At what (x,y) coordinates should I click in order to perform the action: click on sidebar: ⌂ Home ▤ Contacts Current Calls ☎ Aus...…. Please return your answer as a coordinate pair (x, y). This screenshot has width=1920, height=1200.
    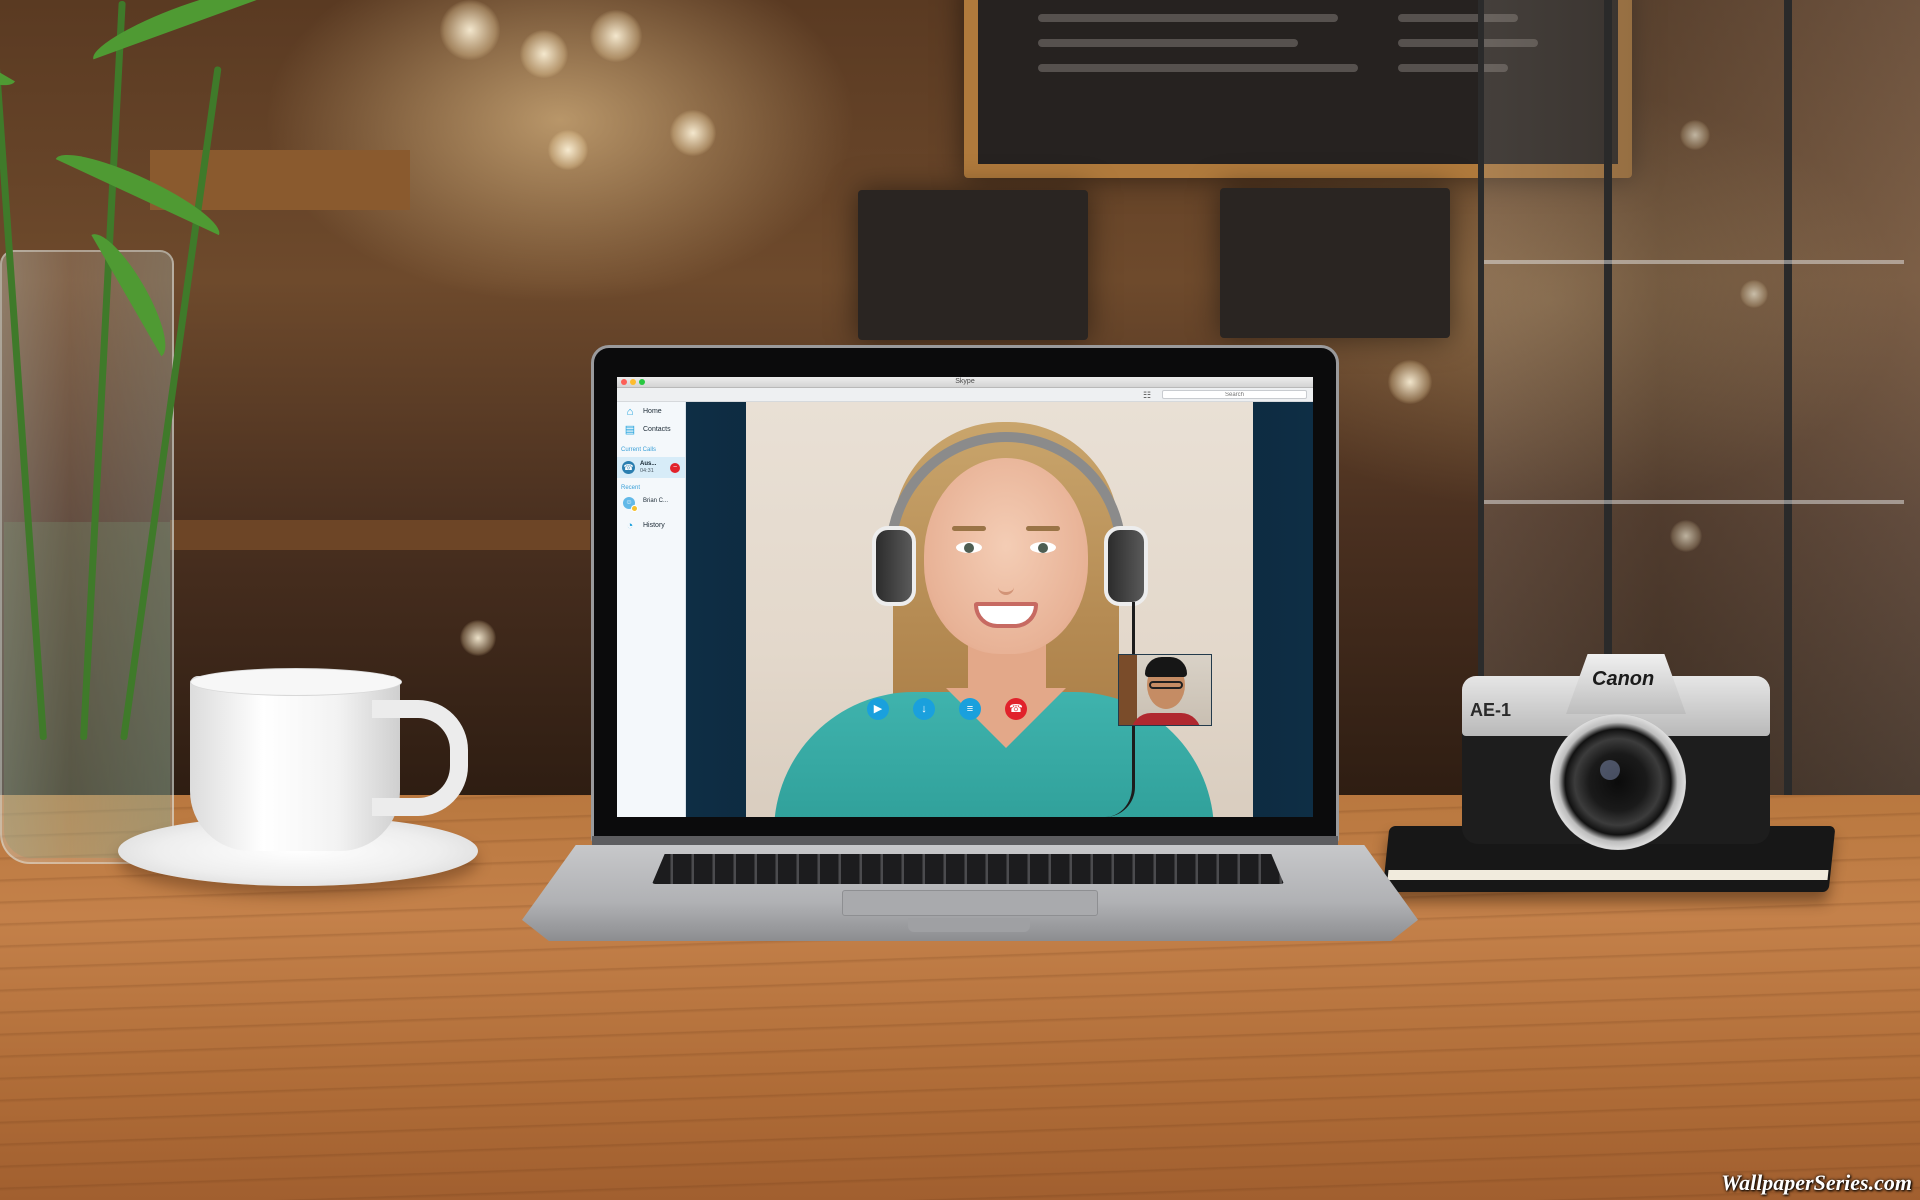
    Looking at the image, I should click on (651, 609).